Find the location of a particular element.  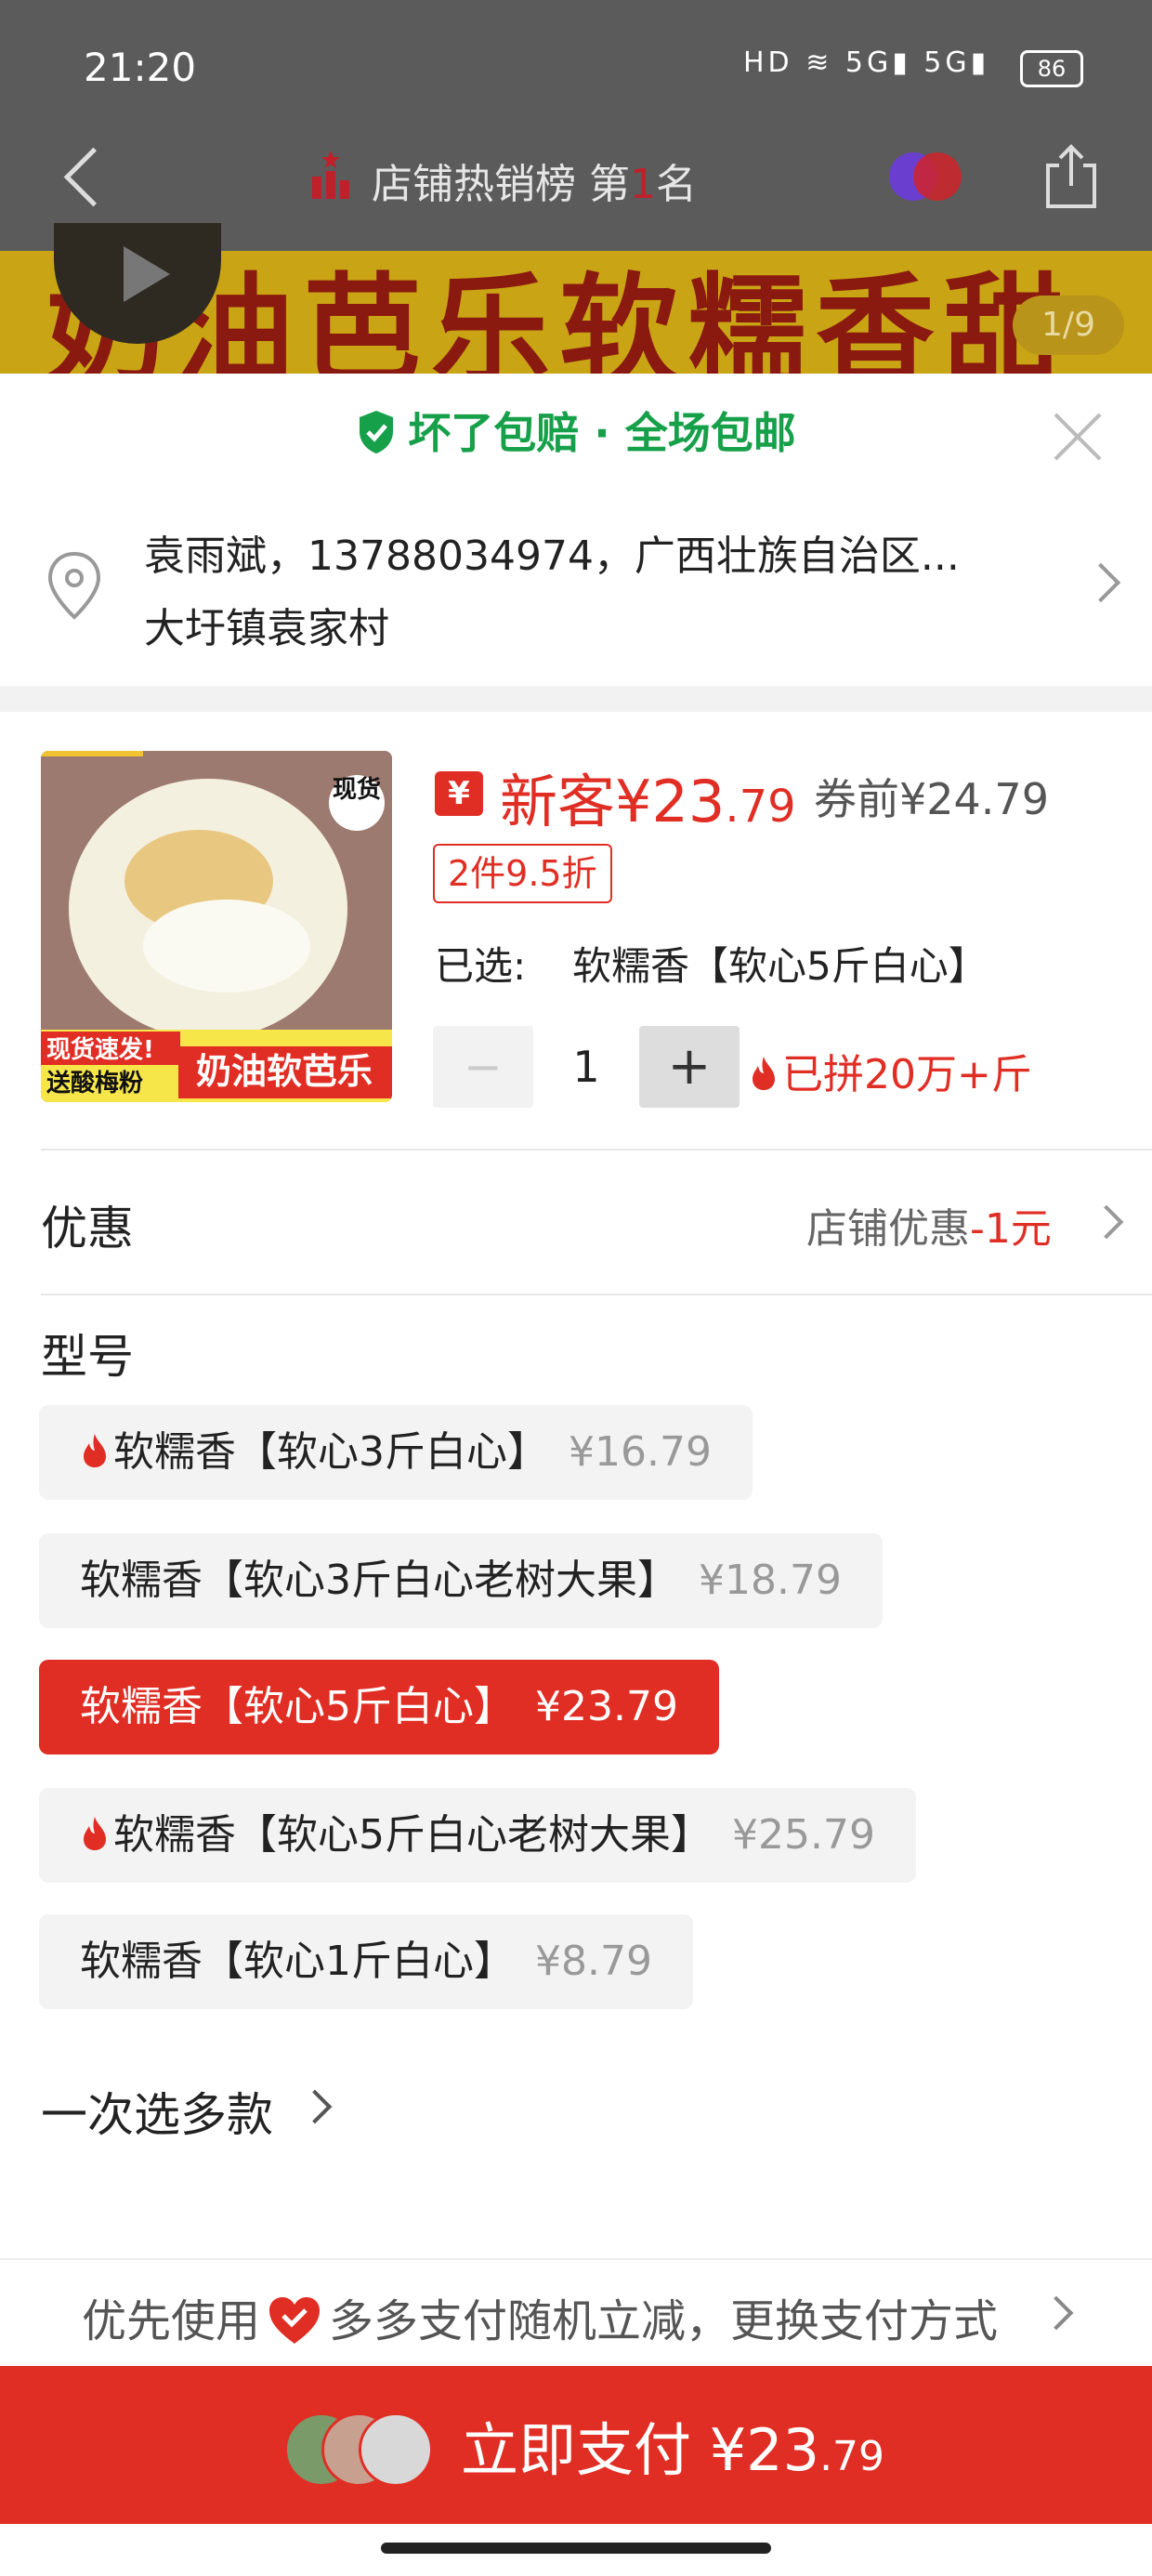

status-time: 21:20 is located at coordinates (140, 67).